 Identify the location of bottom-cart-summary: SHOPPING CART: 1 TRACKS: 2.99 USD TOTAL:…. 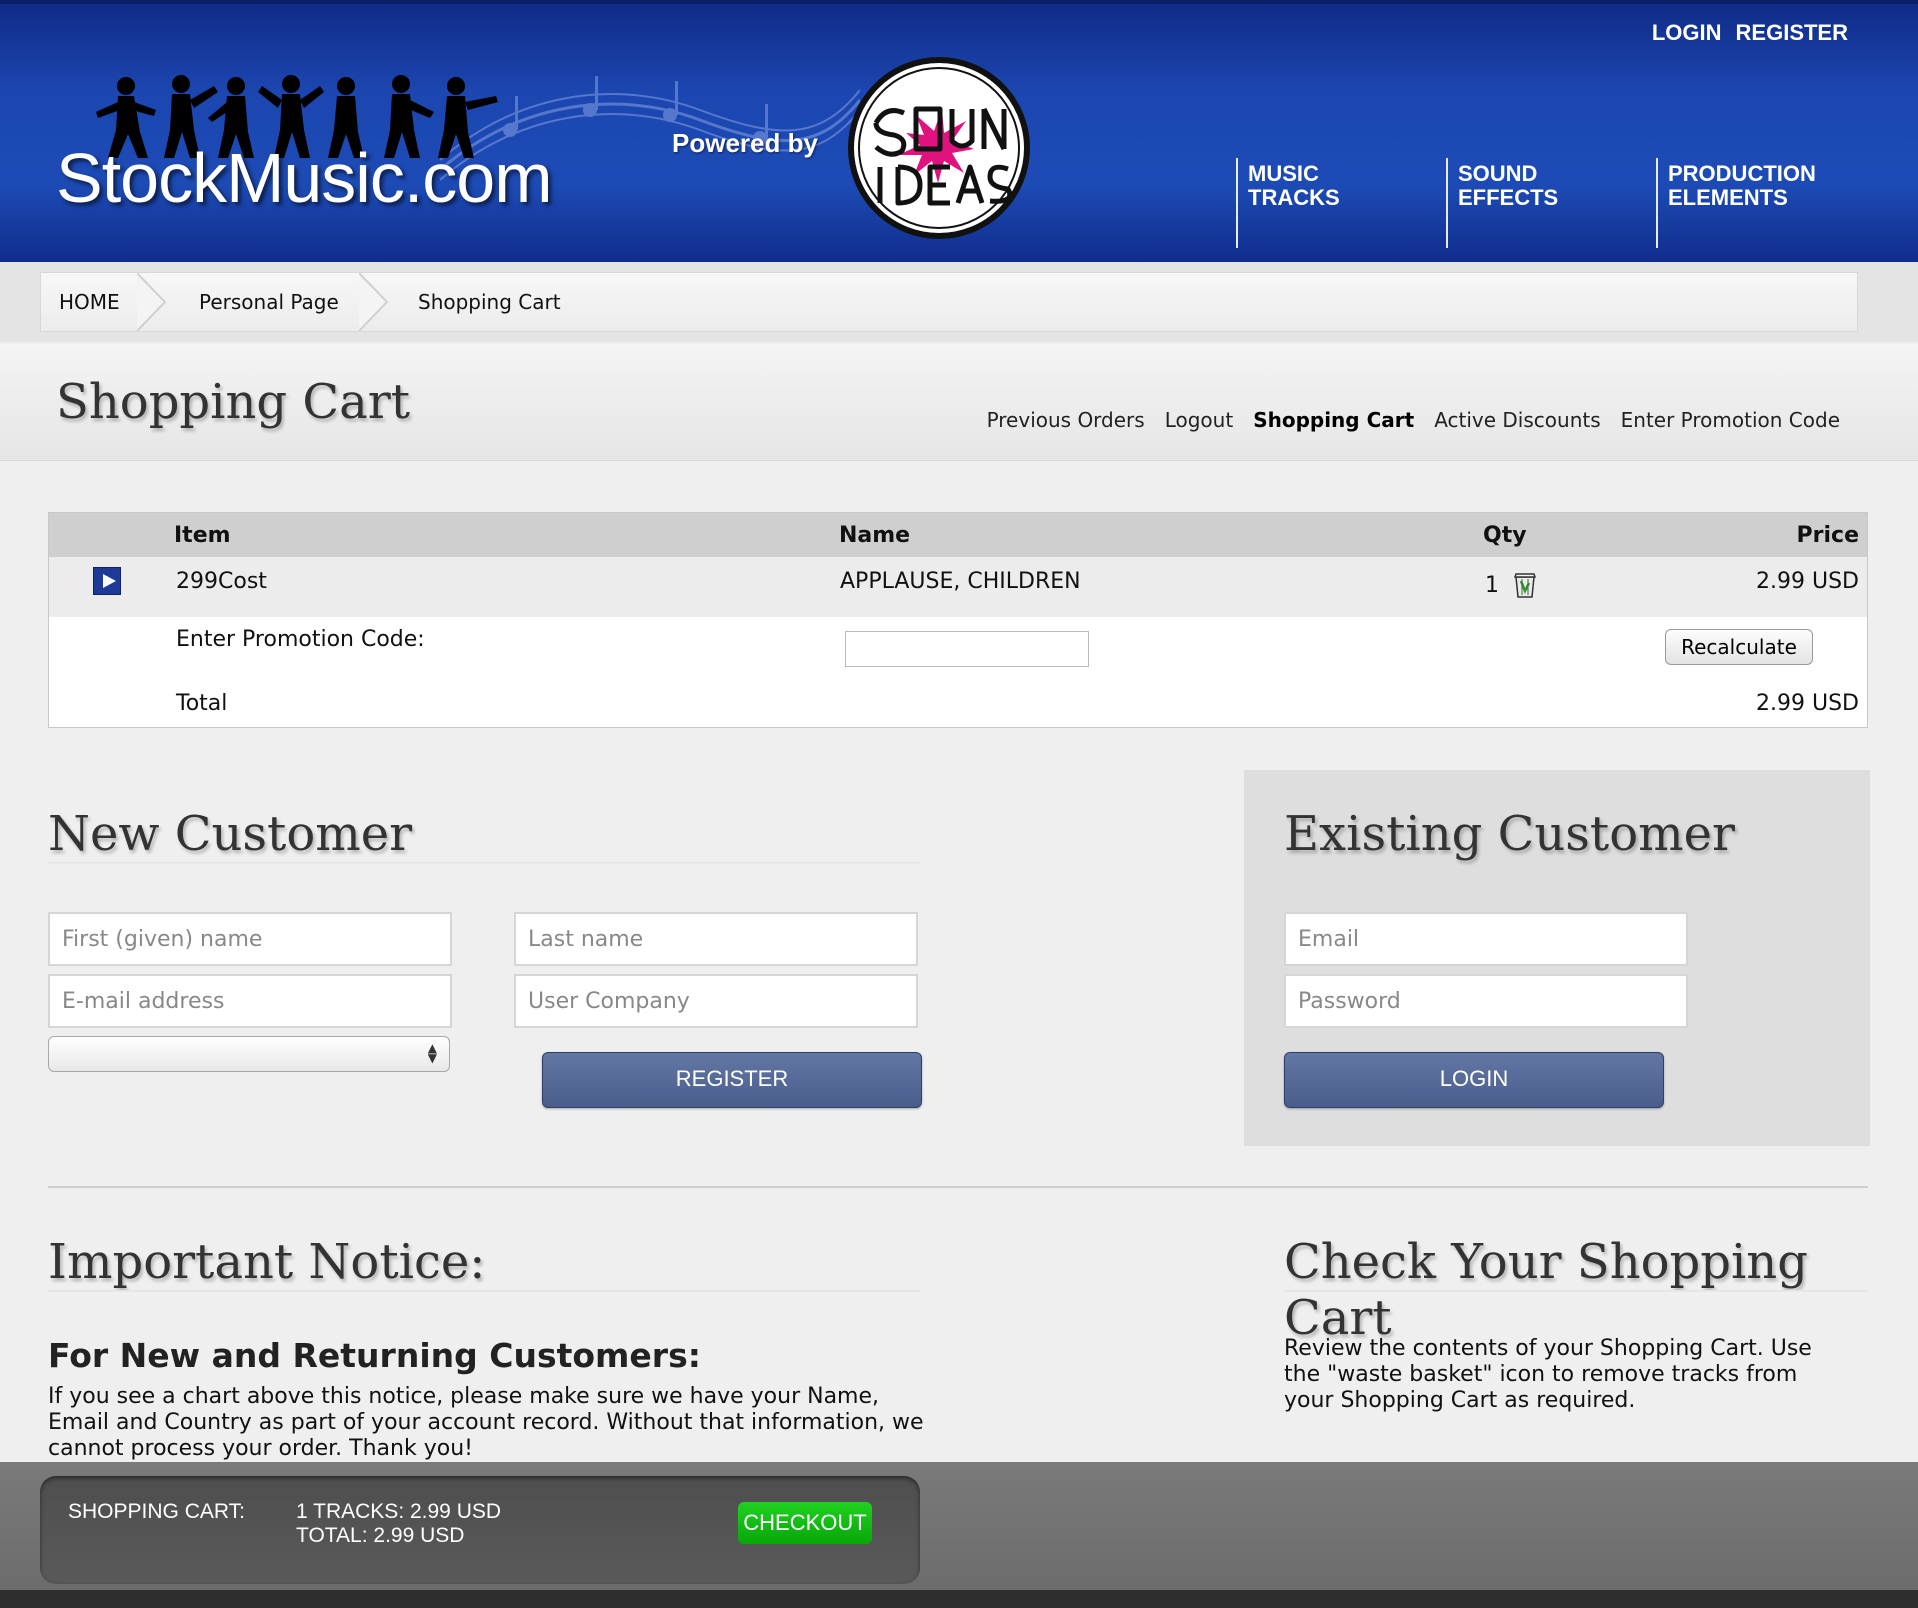
(480, 1530).